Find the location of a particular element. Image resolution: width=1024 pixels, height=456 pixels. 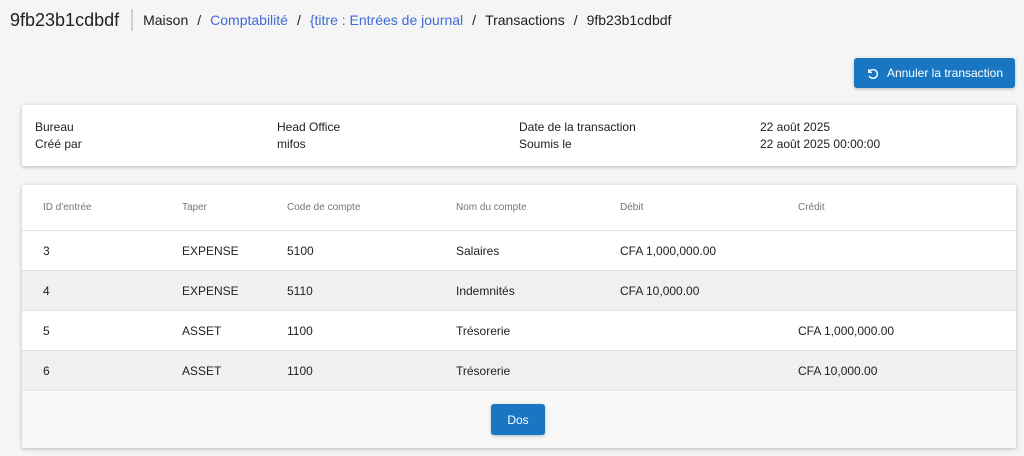

credit-cell: CFA 10,000.00 is located at coordinates (838, 370).